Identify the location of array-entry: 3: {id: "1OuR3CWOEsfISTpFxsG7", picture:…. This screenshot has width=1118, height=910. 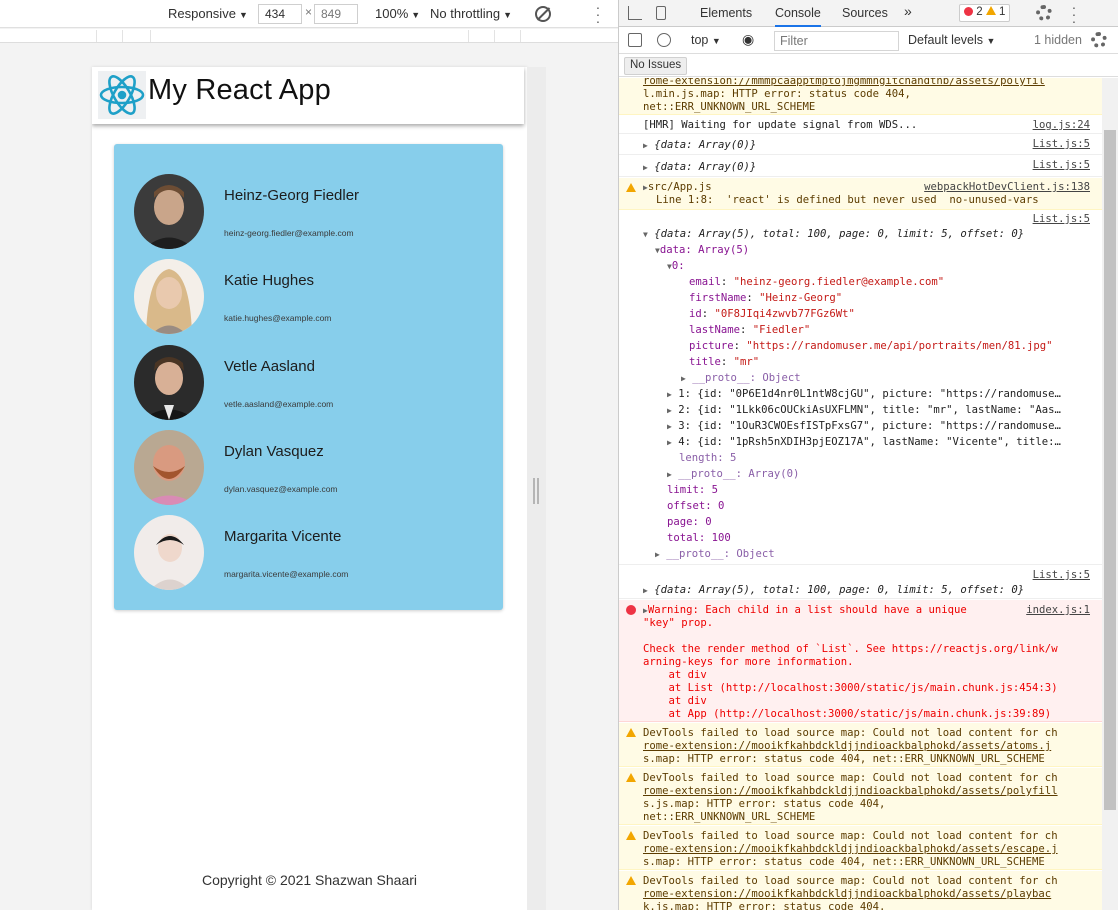
(869, 426).